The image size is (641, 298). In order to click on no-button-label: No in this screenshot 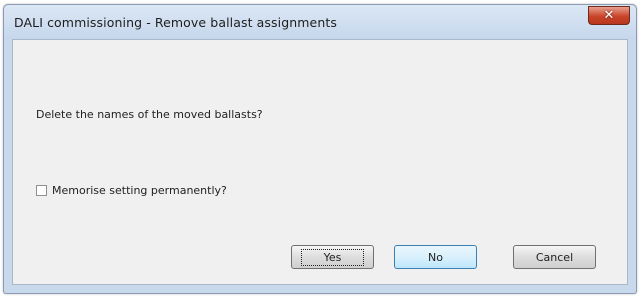, I will do `click(435, 257)`.